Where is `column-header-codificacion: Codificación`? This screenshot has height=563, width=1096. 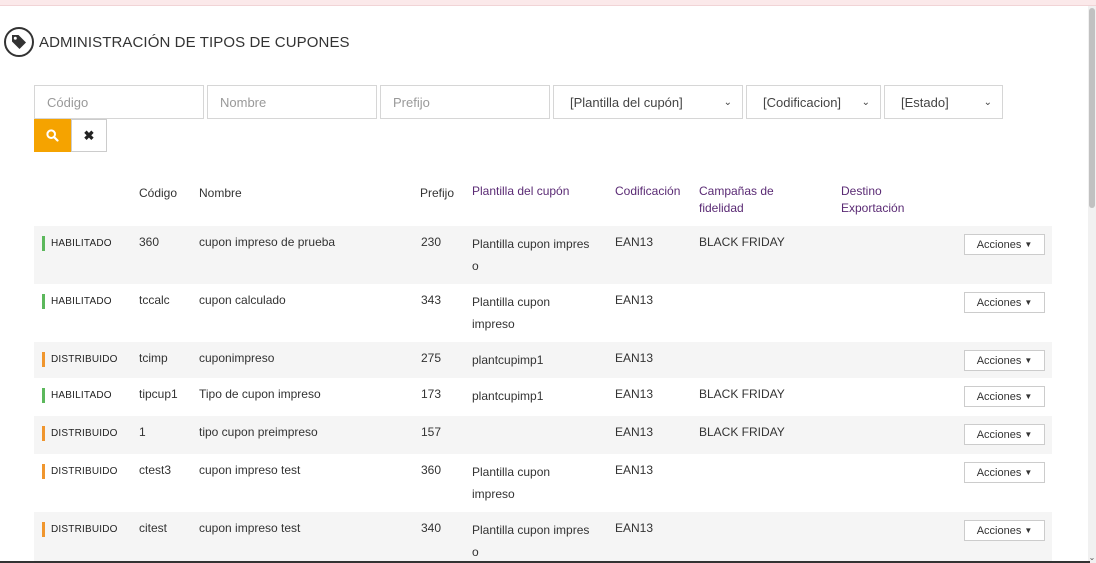
column-header-codificacion: Codificación is located at coordinates (647, 191).